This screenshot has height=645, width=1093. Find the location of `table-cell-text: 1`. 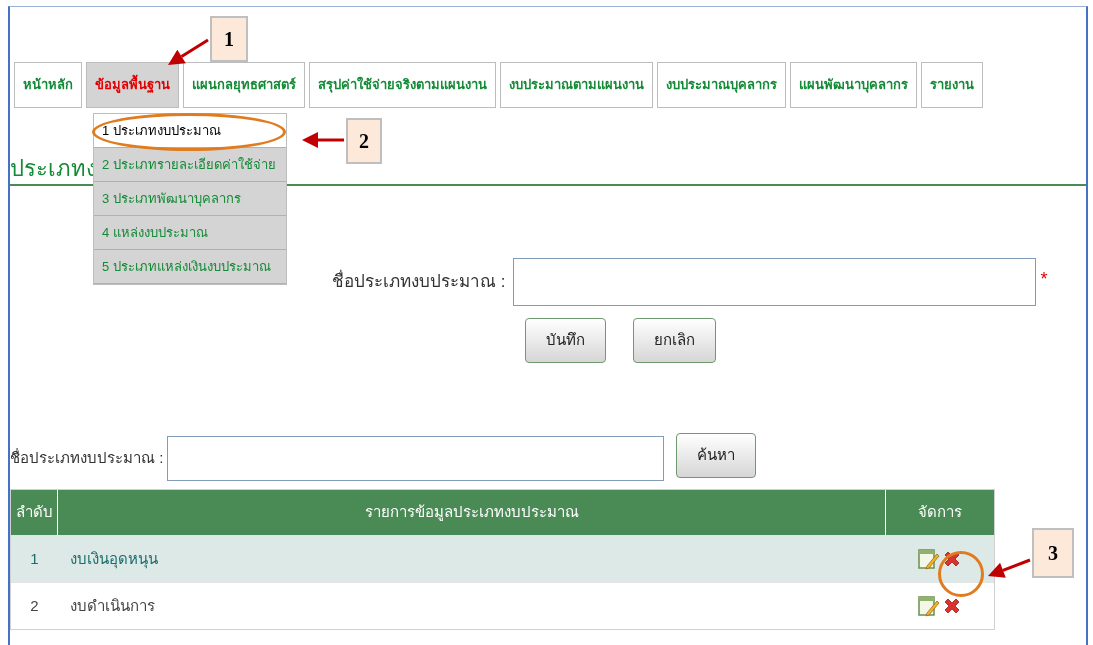

table-cell-text: 1 is located at coordinates (34, 558).